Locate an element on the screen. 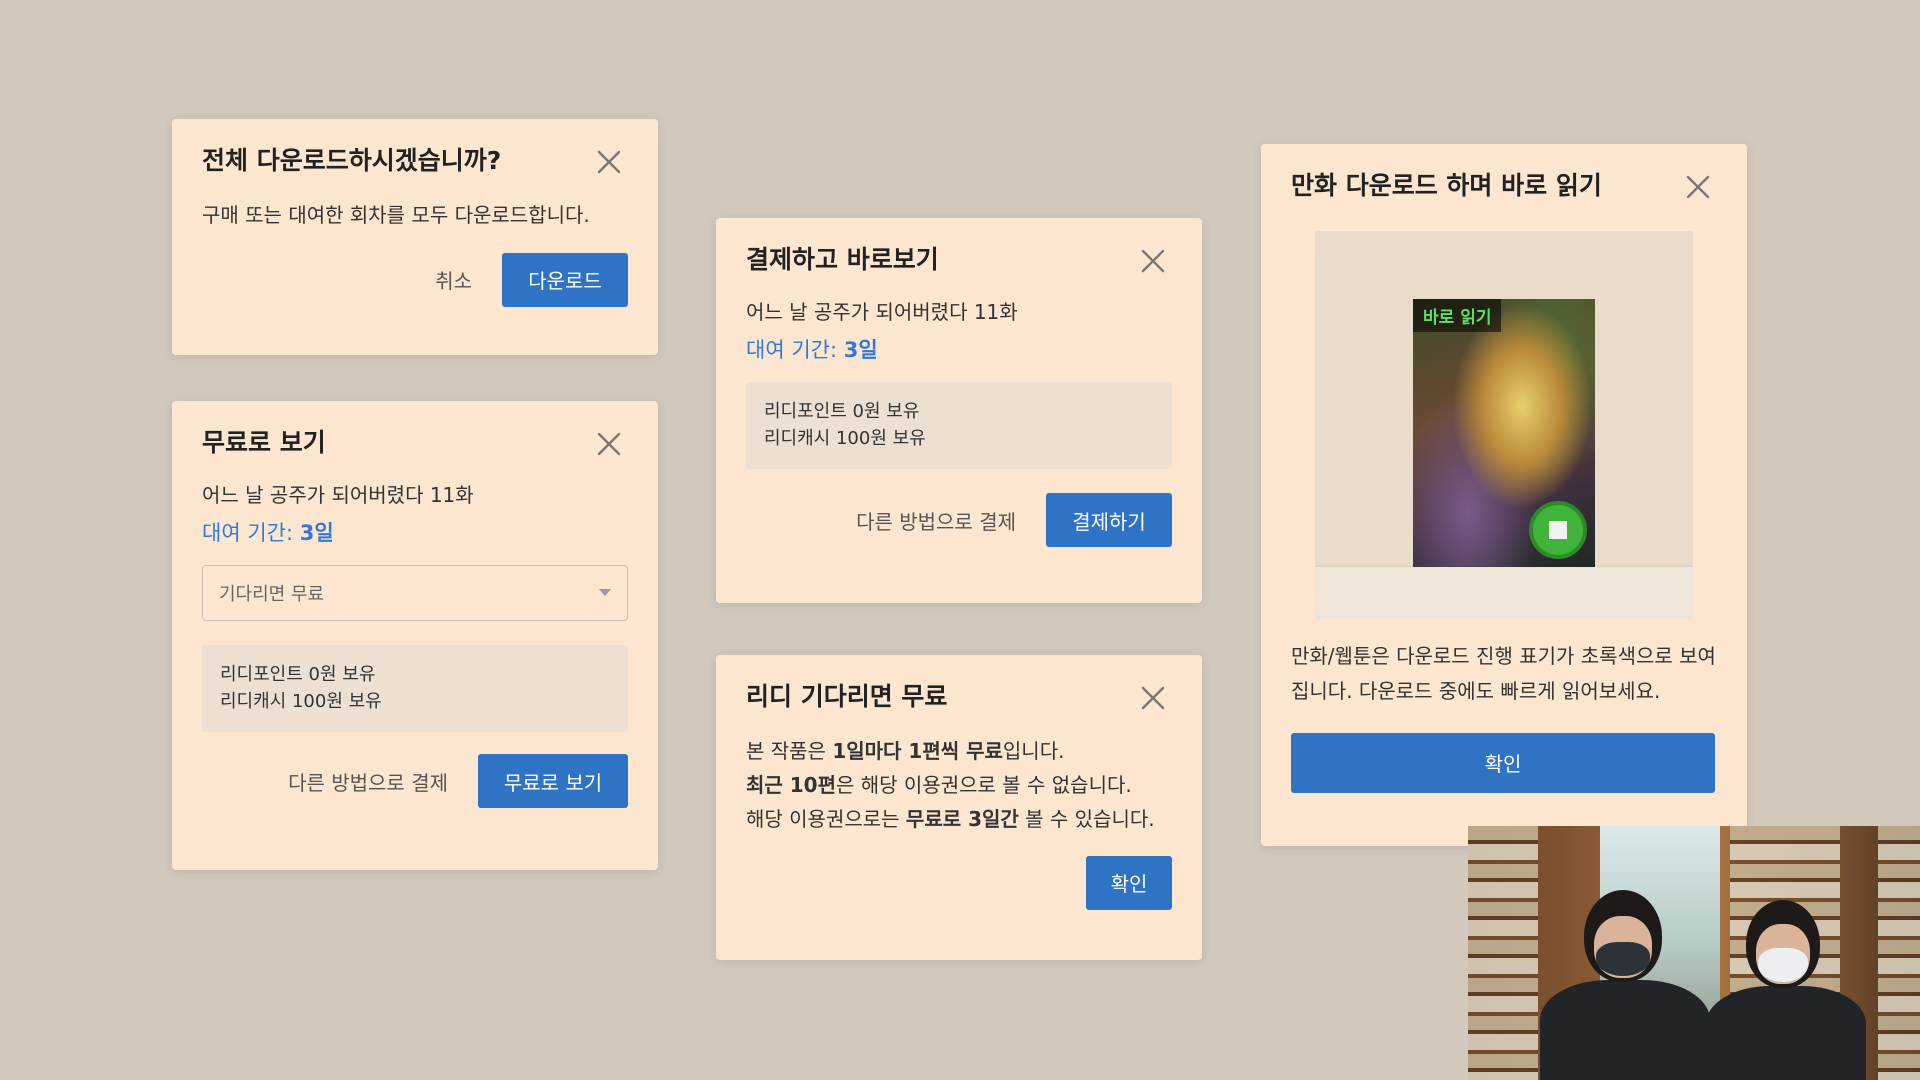  cancel-button: 취소 is located at coordinates (453, 279).